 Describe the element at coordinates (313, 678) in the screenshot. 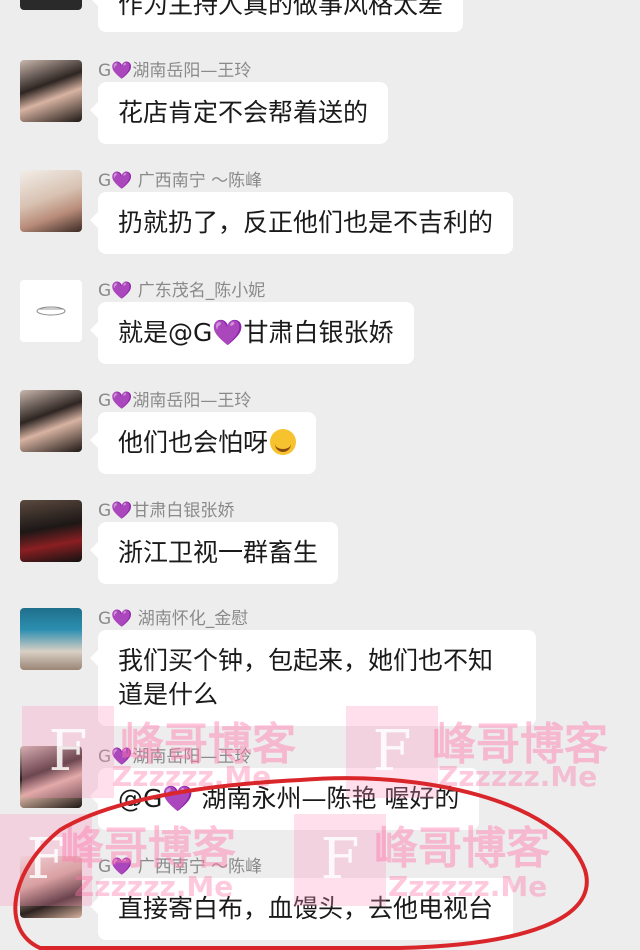

I see `message-bubble: 我们买个钟，包起来，她们也不知 道是什么` at that location.